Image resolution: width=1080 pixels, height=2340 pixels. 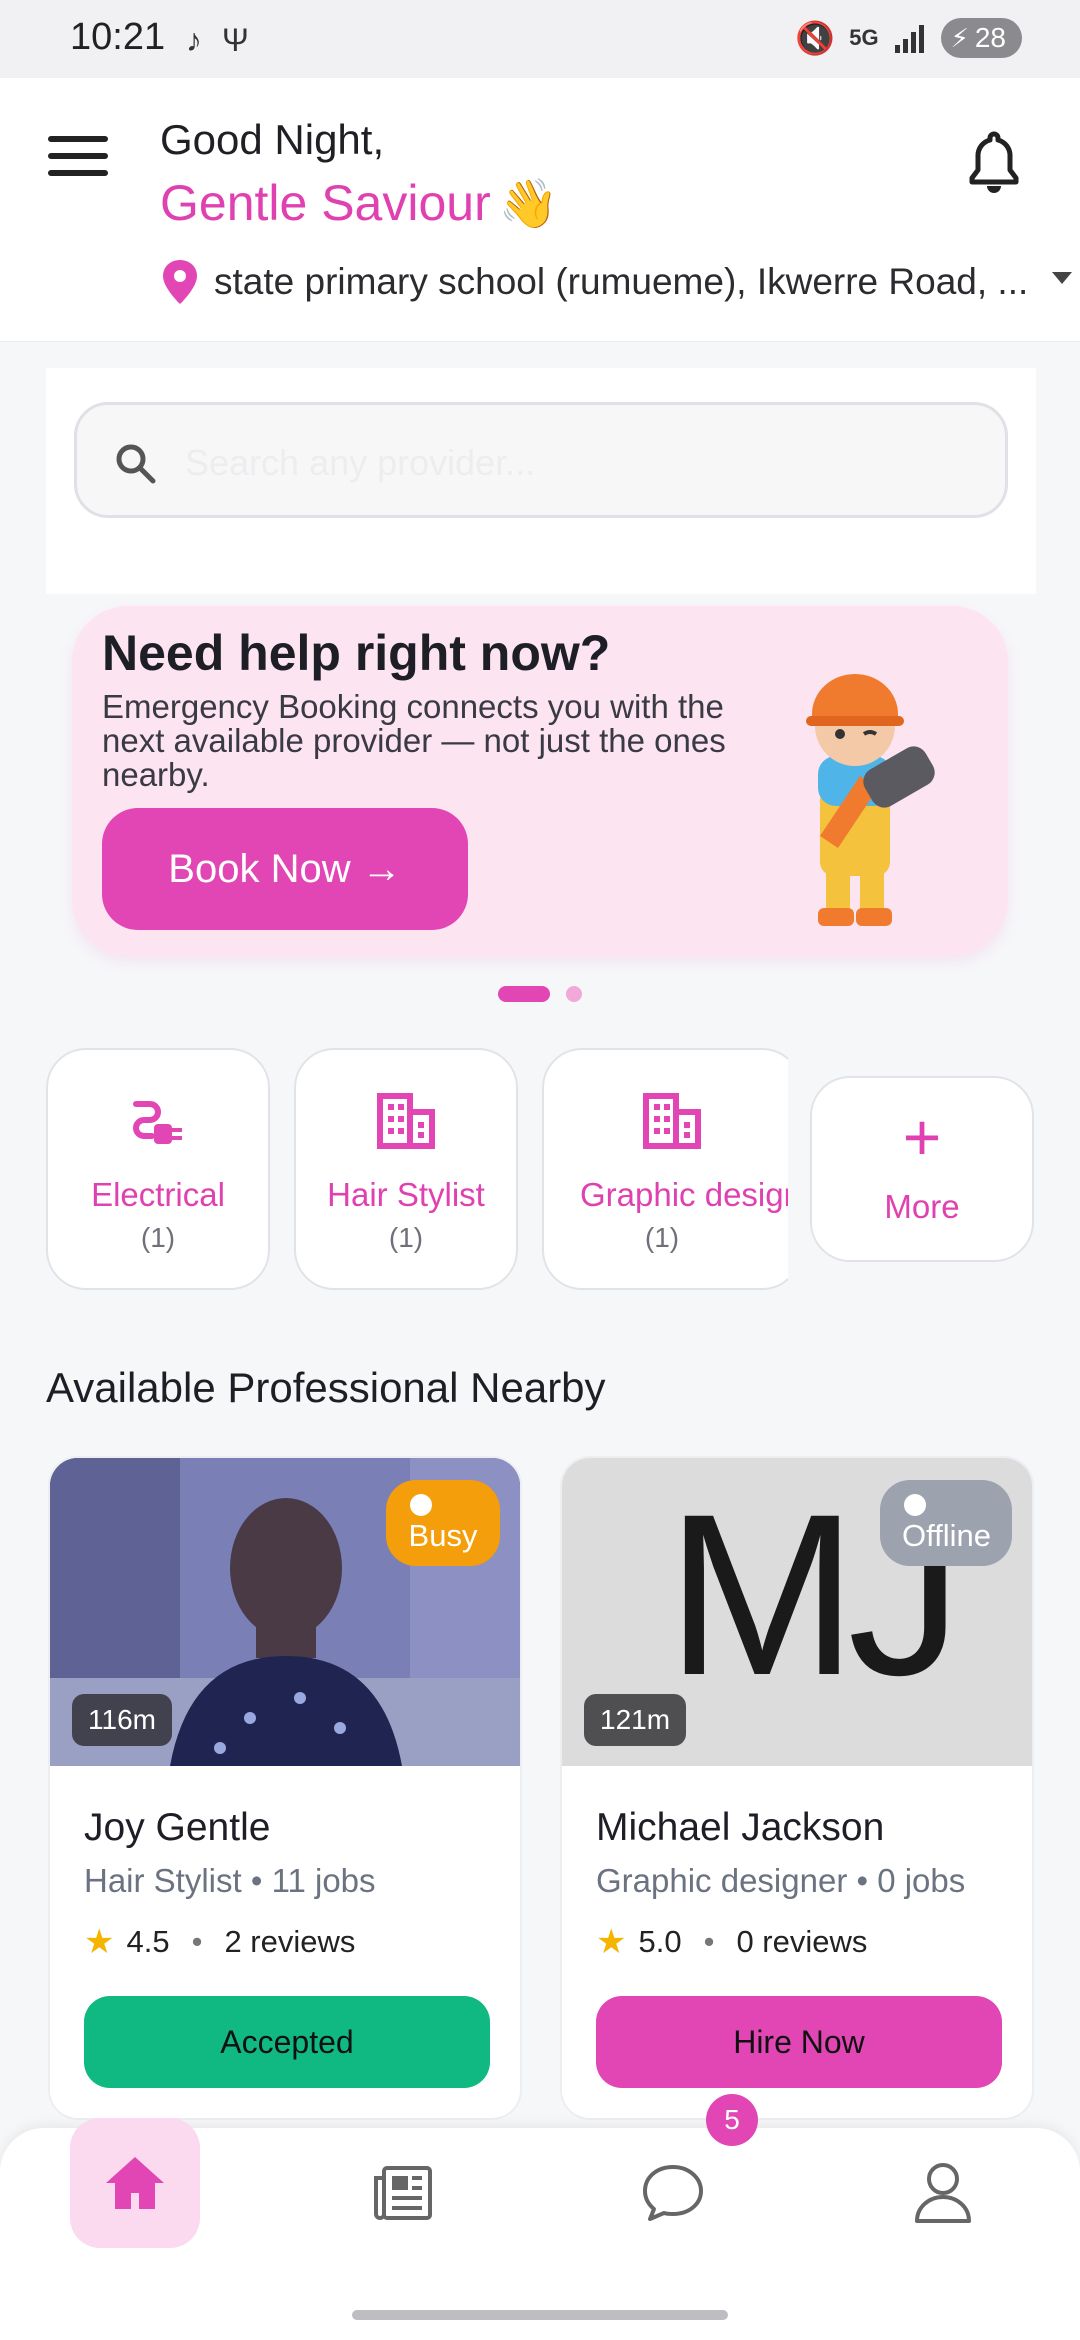 What do you see at coordinates (994, 163) in the screenshot?
I see `bell-icon` at bounding box center [994, 163].